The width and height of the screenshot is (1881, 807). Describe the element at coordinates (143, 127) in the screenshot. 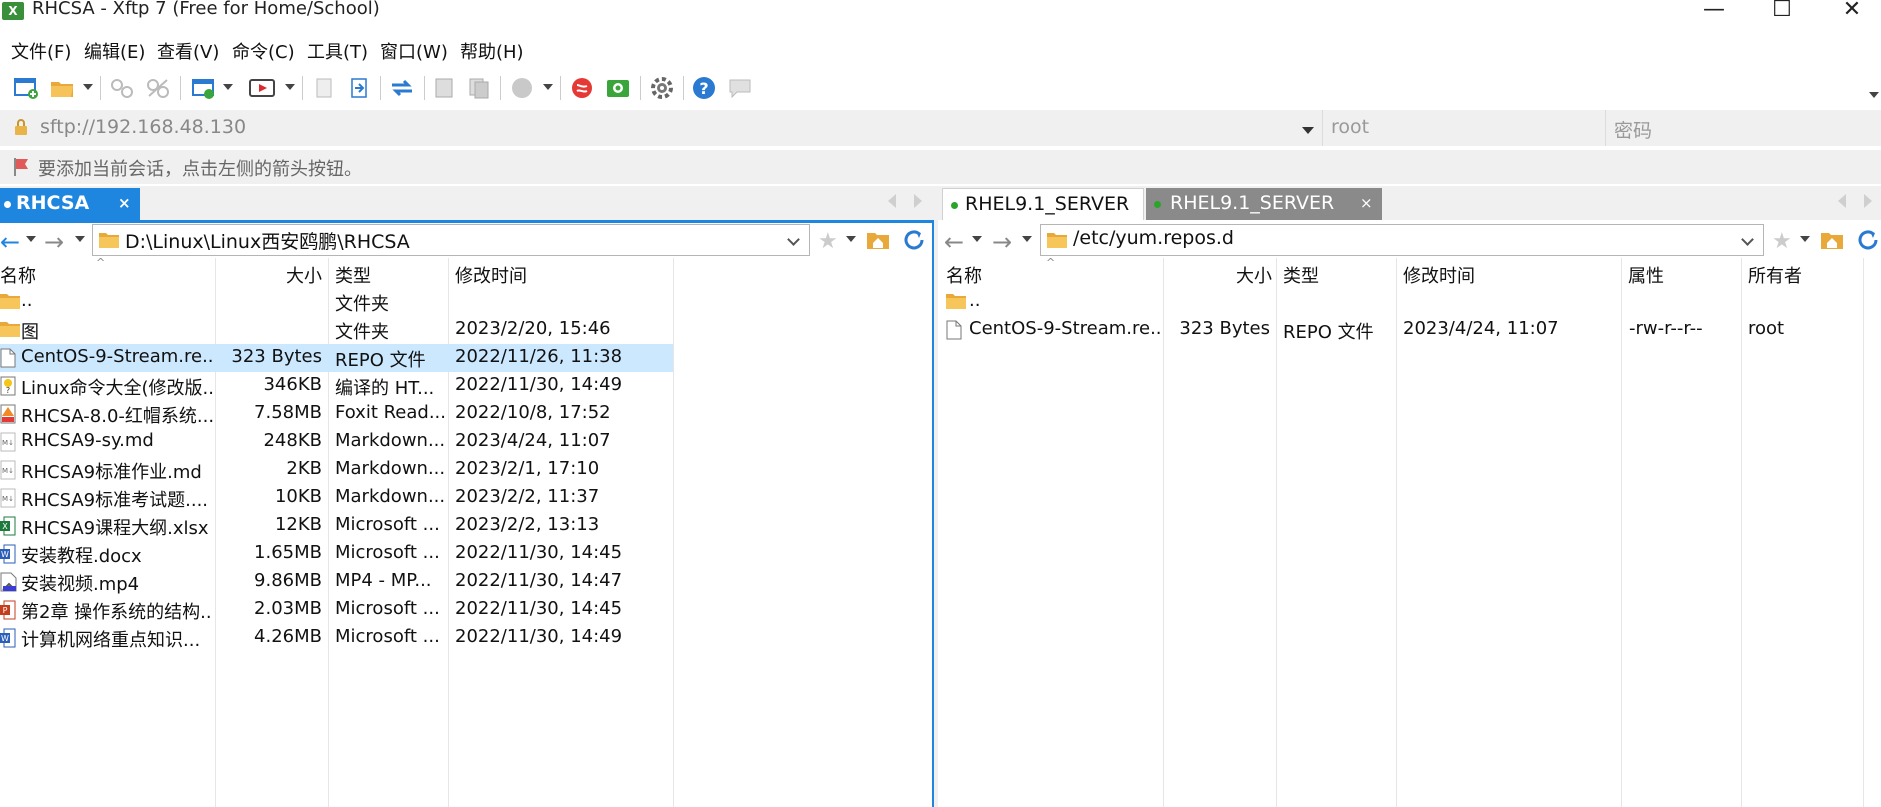

I see `host-url-input: sftp://192.168.48.130` at that location.